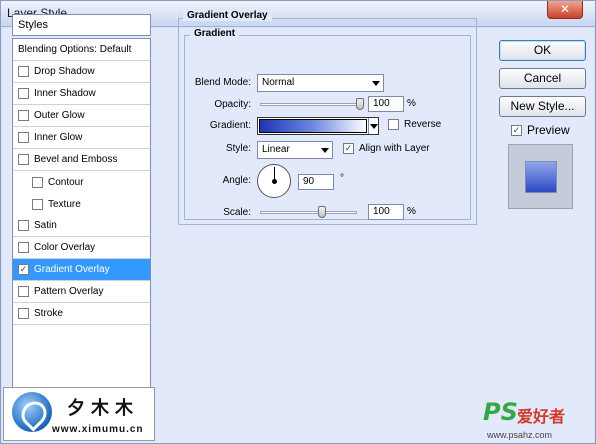 Image resolution: width=596 pixels, height=444 pixels. I want to click on style-list-item: Satin, so click(81, 226).